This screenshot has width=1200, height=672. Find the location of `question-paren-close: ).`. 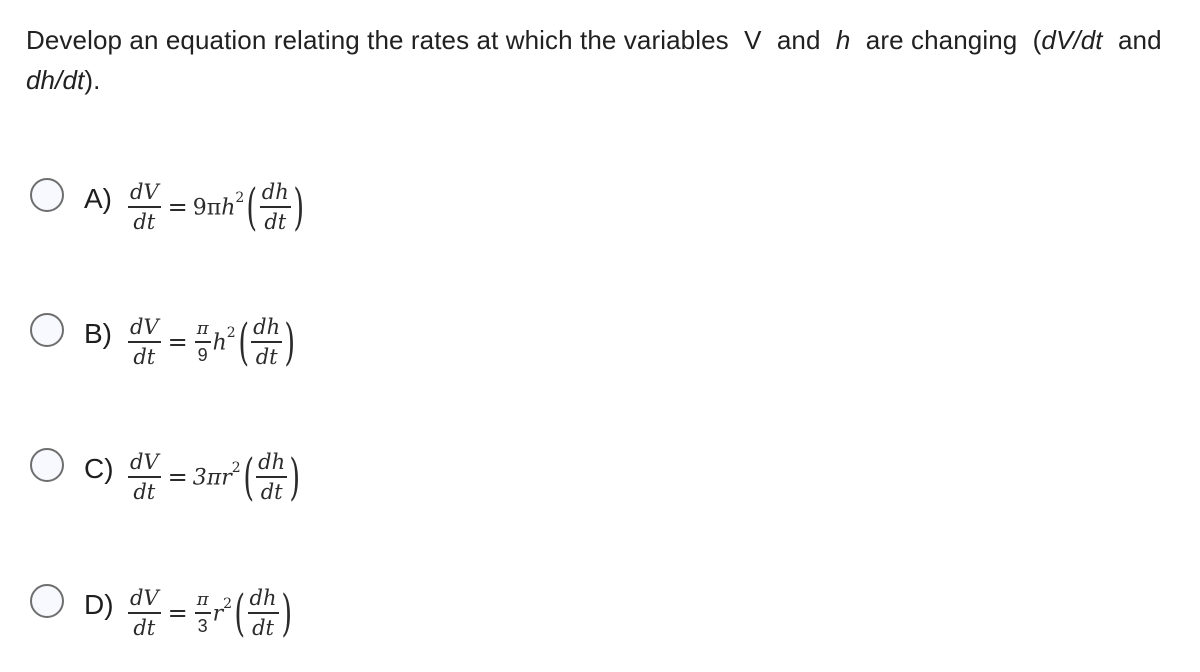

question-paren-close: ). is located at coordinates (92, 80).